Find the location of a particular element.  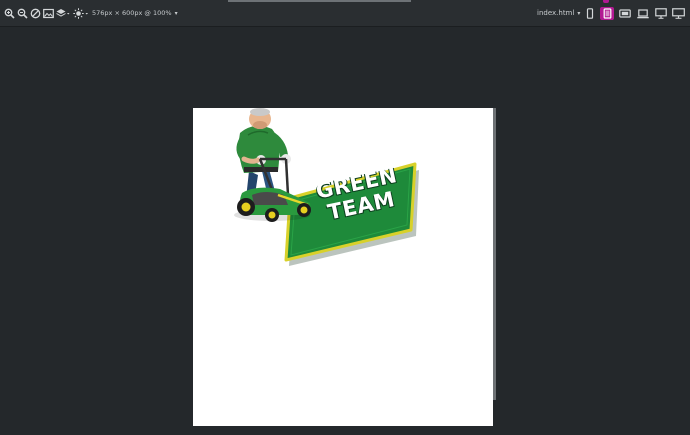

toolbar-highlight-line is located at coordinates (319, 1).